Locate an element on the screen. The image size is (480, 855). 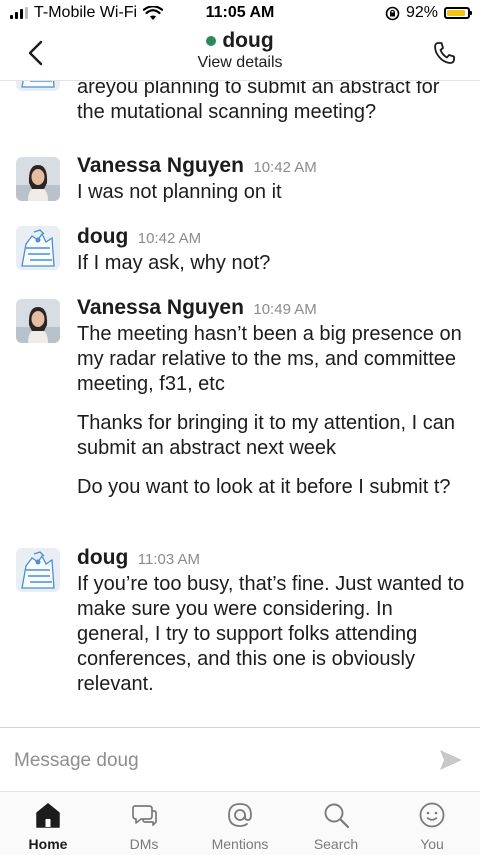
message-header: Vanessa Nguyen 10:42 AM is located at coordinates (272, 166).